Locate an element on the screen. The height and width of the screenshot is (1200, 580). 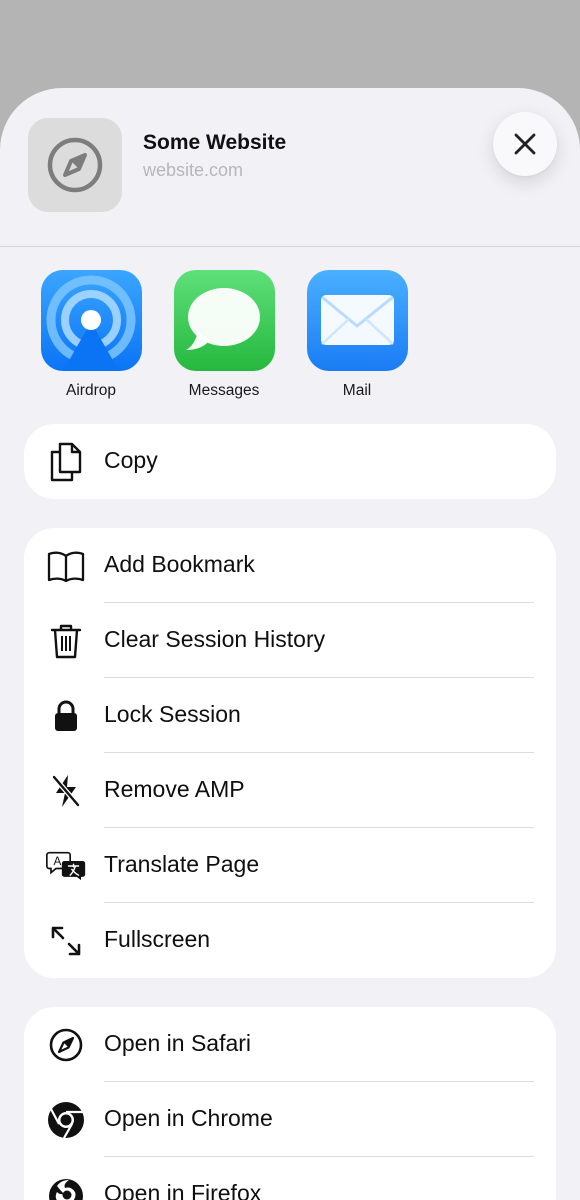
close-icon is located at coordinates (525, 144).